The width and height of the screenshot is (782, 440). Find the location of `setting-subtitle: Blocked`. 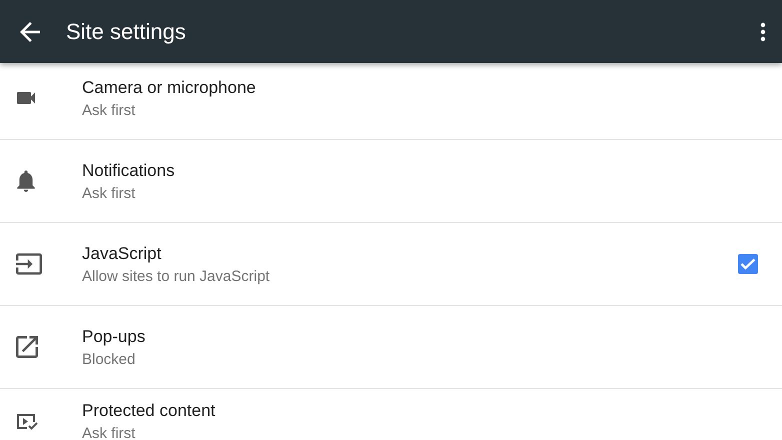

setting-subtitle: Blocked is located at coordinates (109, 359).